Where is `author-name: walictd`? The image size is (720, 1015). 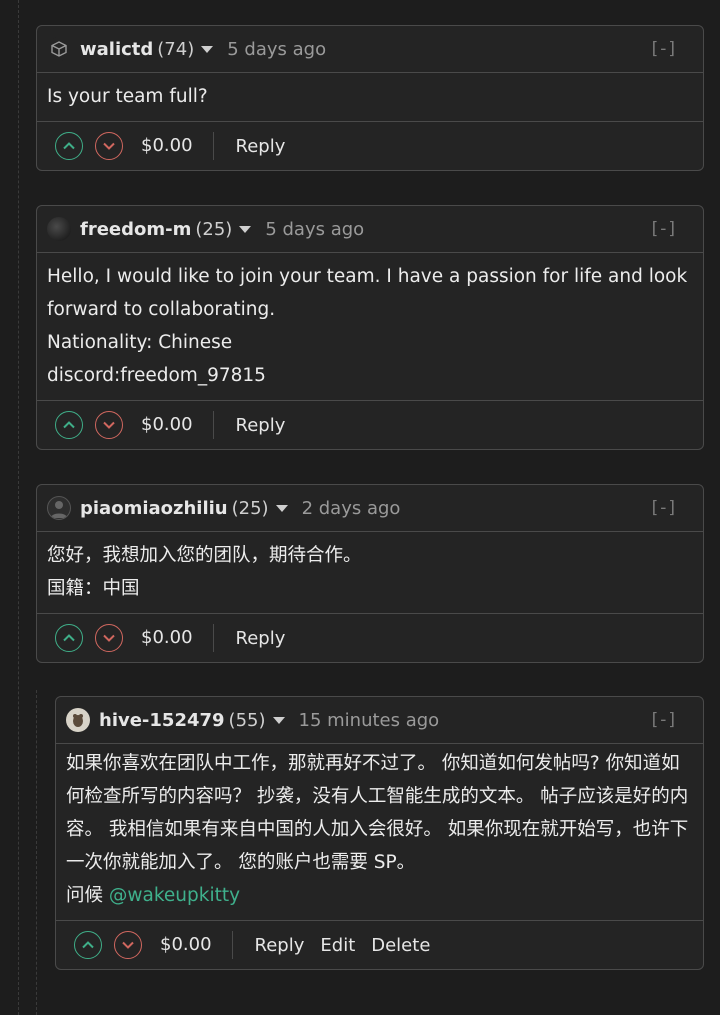 author-name: walictd is located at coordinates (116, 49).